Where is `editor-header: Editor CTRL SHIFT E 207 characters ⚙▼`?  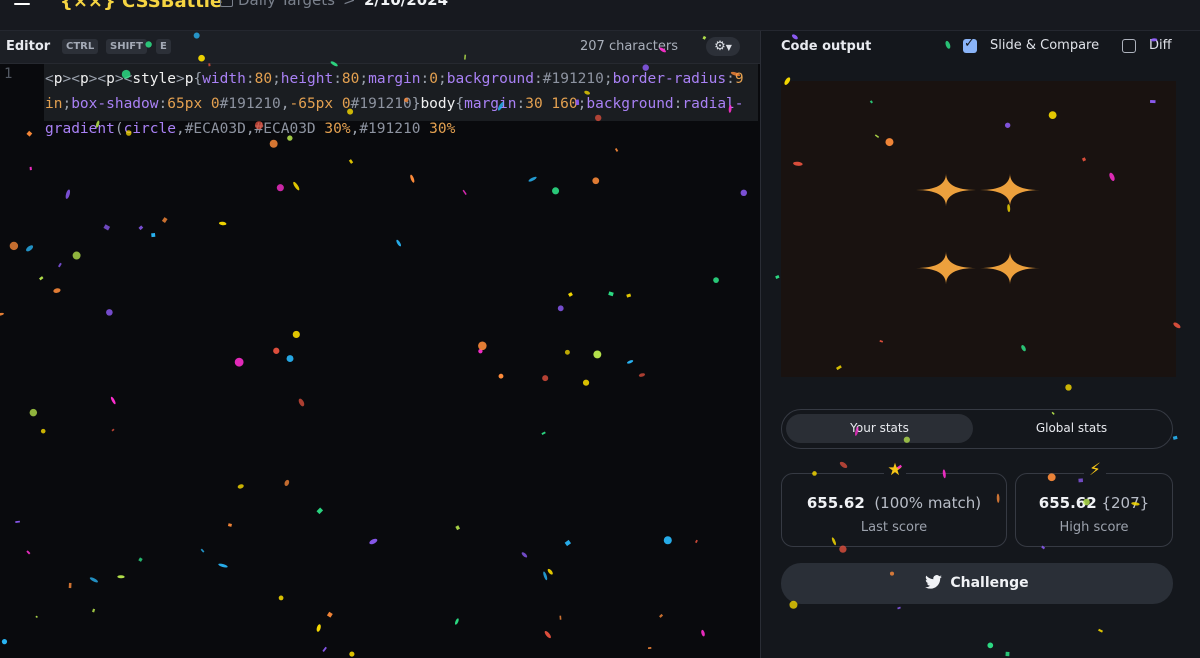
editor-header: Editor CTRL SHIFT E 207 characters ⚙▼ is located at coordinates (380, 47).